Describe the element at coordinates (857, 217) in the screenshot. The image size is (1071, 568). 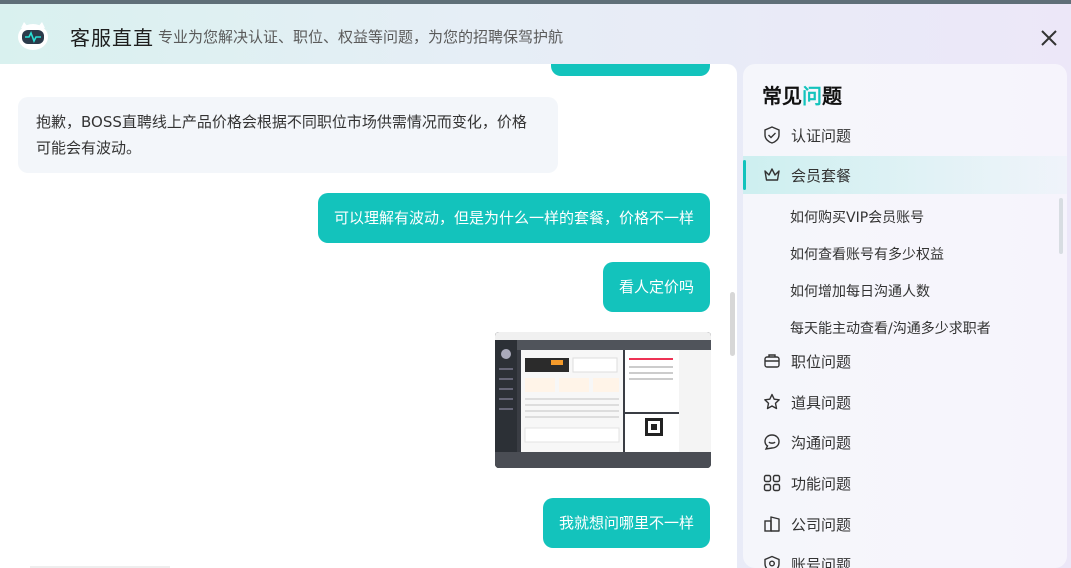
I see `faq-subitem: 如何购买VIP会员账号` at that location.